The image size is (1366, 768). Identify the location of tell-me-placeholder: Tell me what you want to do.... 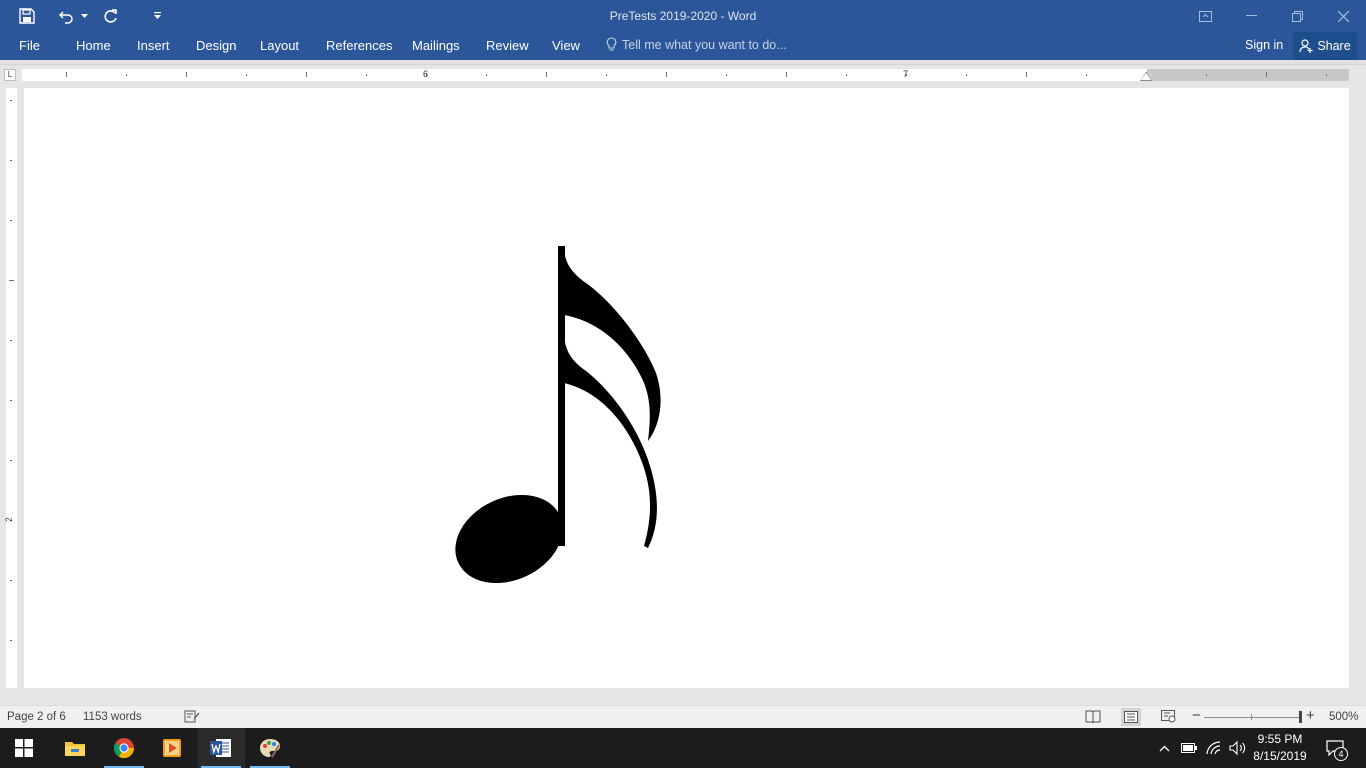
(704, 44).